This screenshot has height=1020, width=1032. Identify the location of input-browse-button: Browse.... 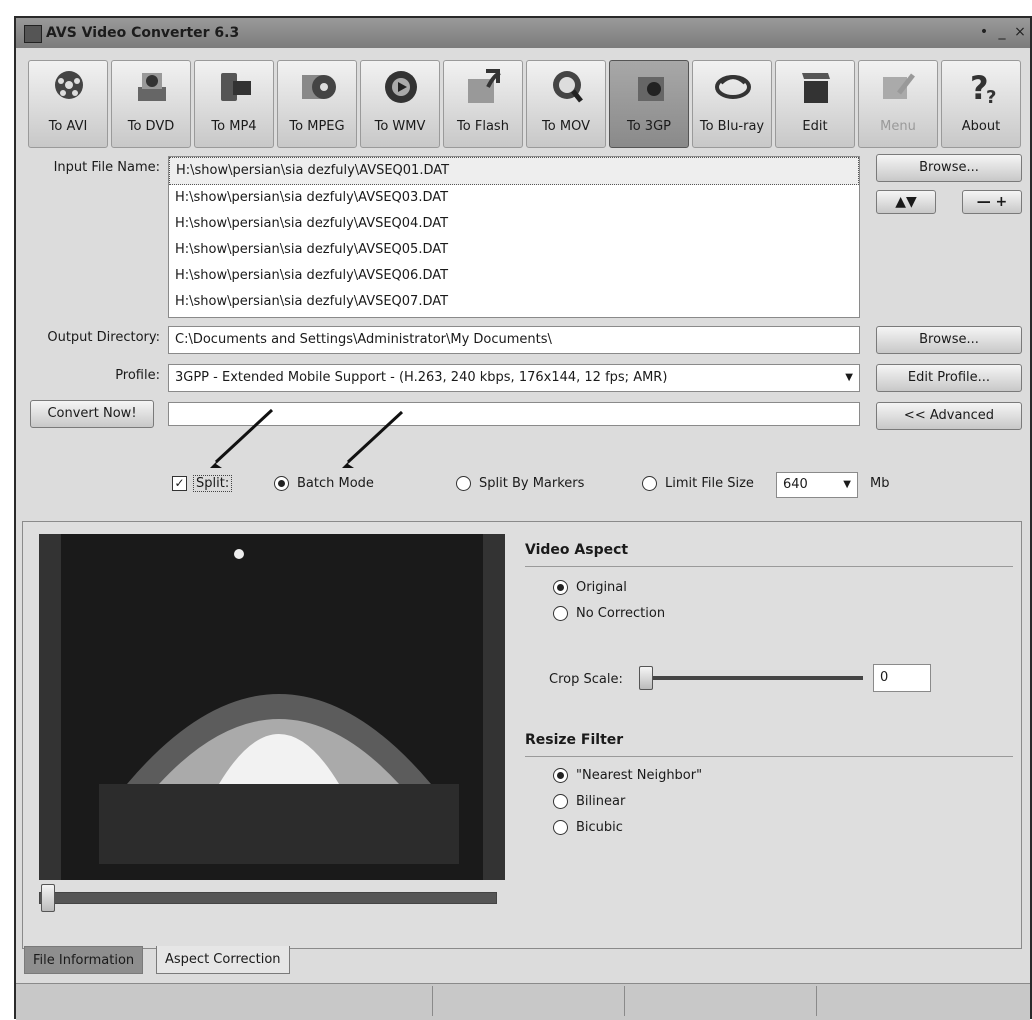
(949, 168).